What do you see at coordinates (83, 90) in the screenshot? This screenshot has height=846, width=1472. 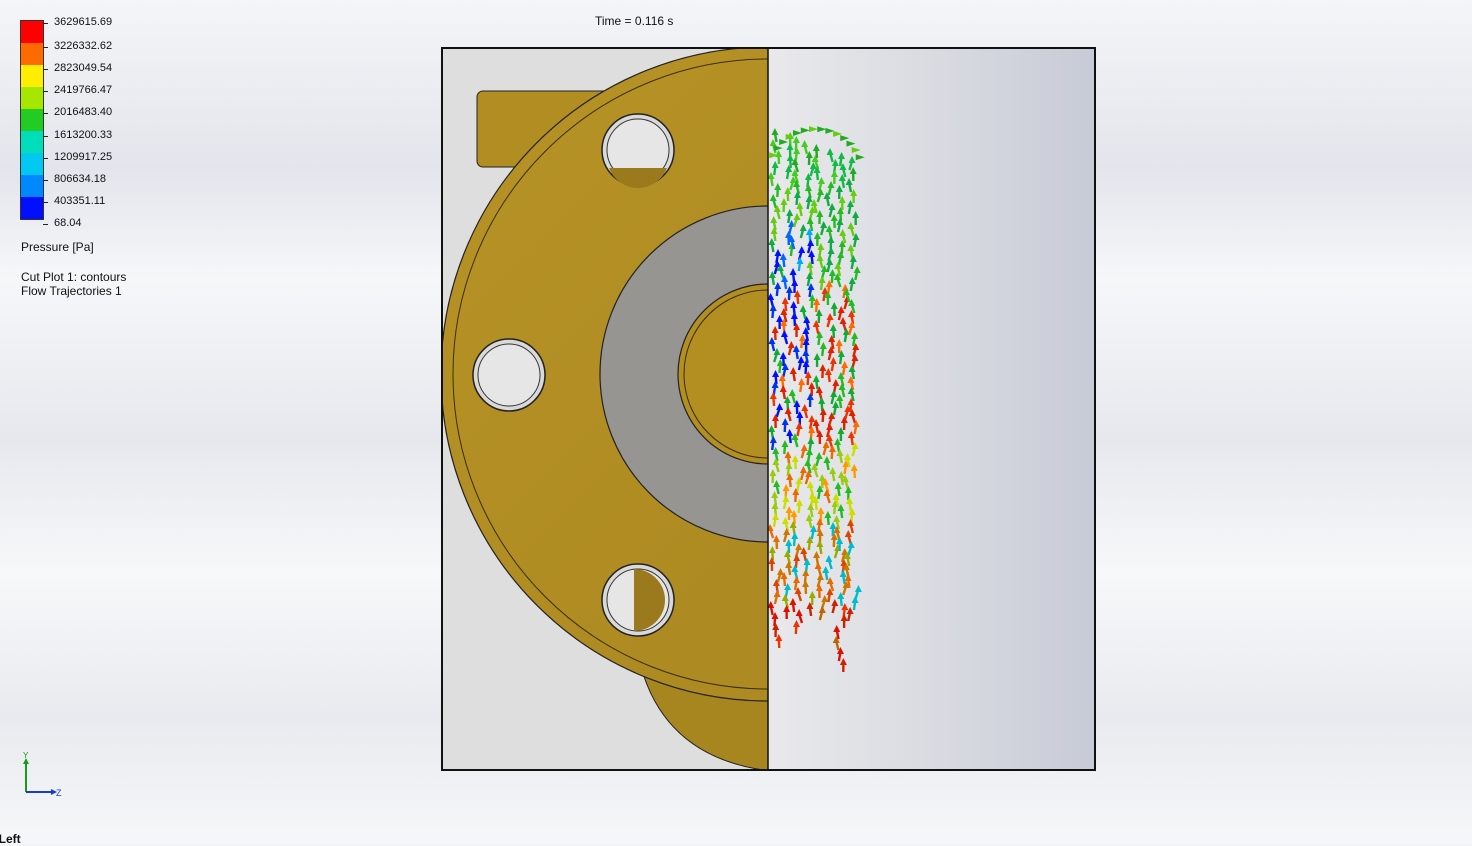 I see `legend-value: 2419766.47` at bounding box center [83, 90].